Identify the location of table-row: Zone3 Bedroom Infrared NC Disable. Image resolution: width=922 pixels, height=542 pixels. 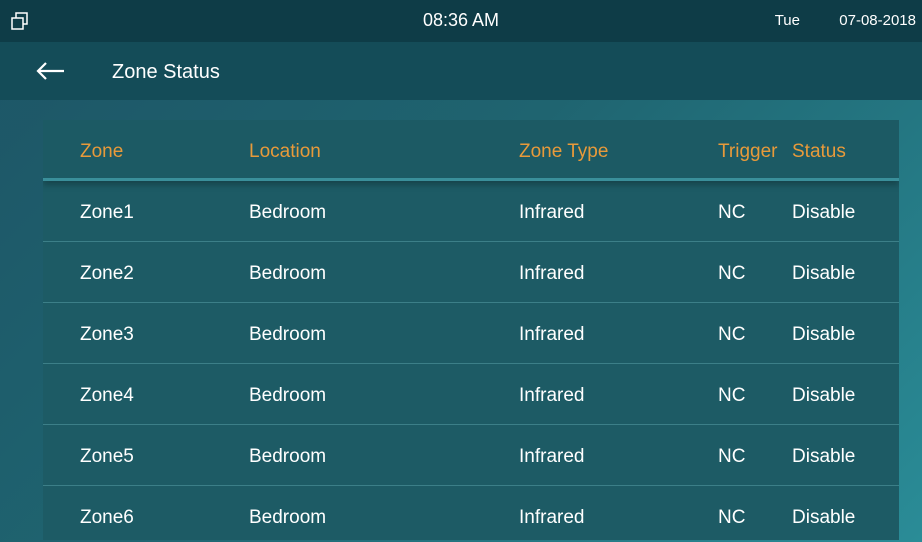
(471, 333).